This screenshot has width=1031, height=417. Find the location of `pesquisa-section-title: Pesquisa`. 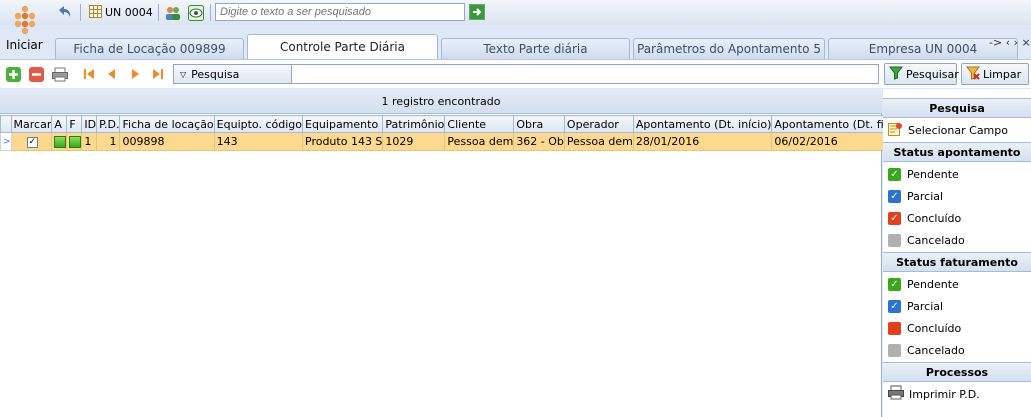

pesquisa-section-title: Pesquisa is located at coordinates (957, 108).